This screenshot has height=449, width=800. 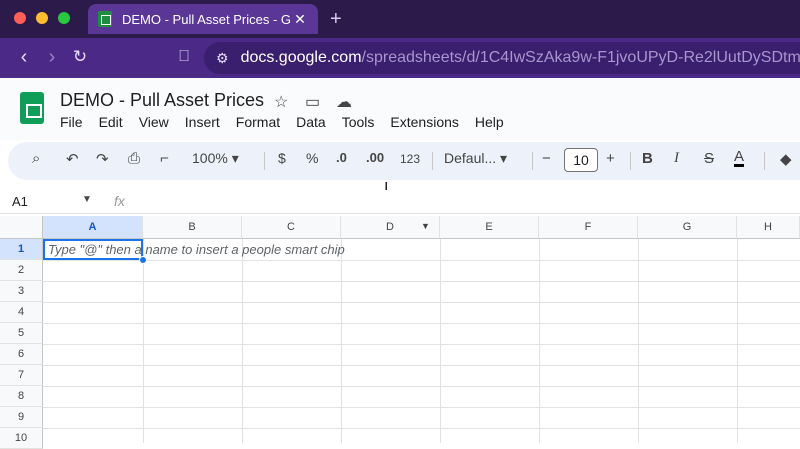 I want to click on bookmark-icon: ⎕, so click(x=184, y=57).